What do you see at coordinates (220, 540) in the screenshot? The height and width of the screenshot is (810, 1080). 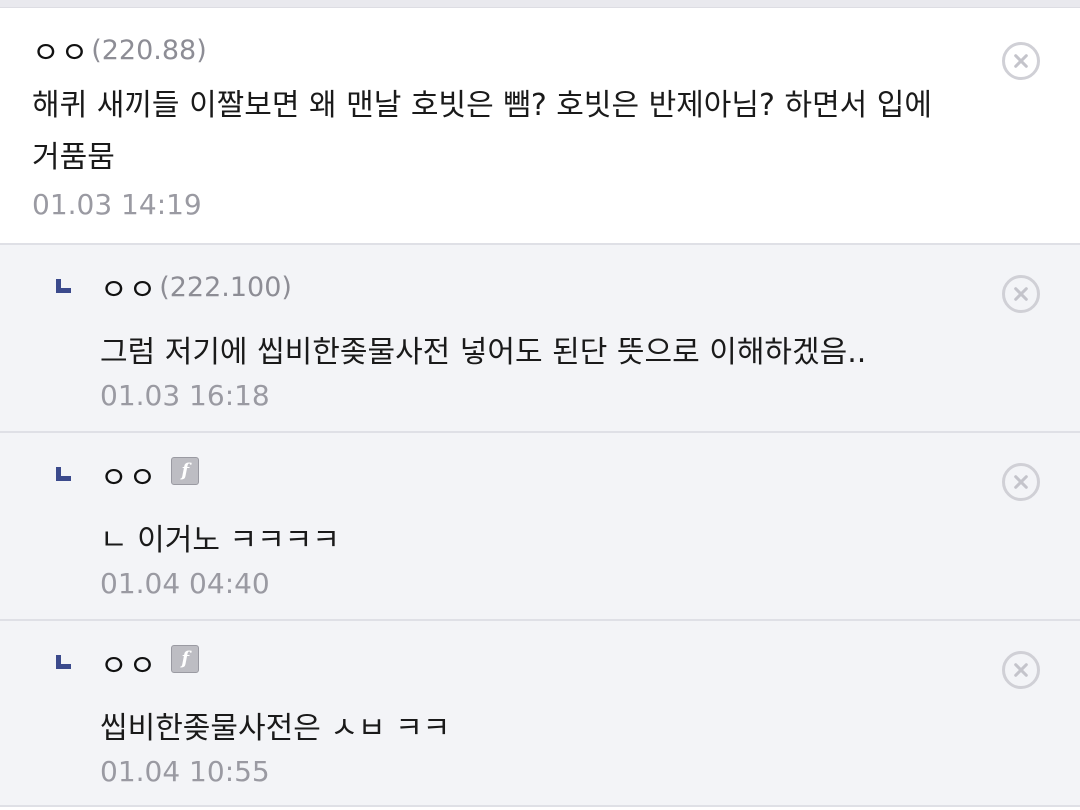 I see `comment-text: ㄴ 이거노 ㅋㅋㅋㅋ` at bounding box center [220, 540].